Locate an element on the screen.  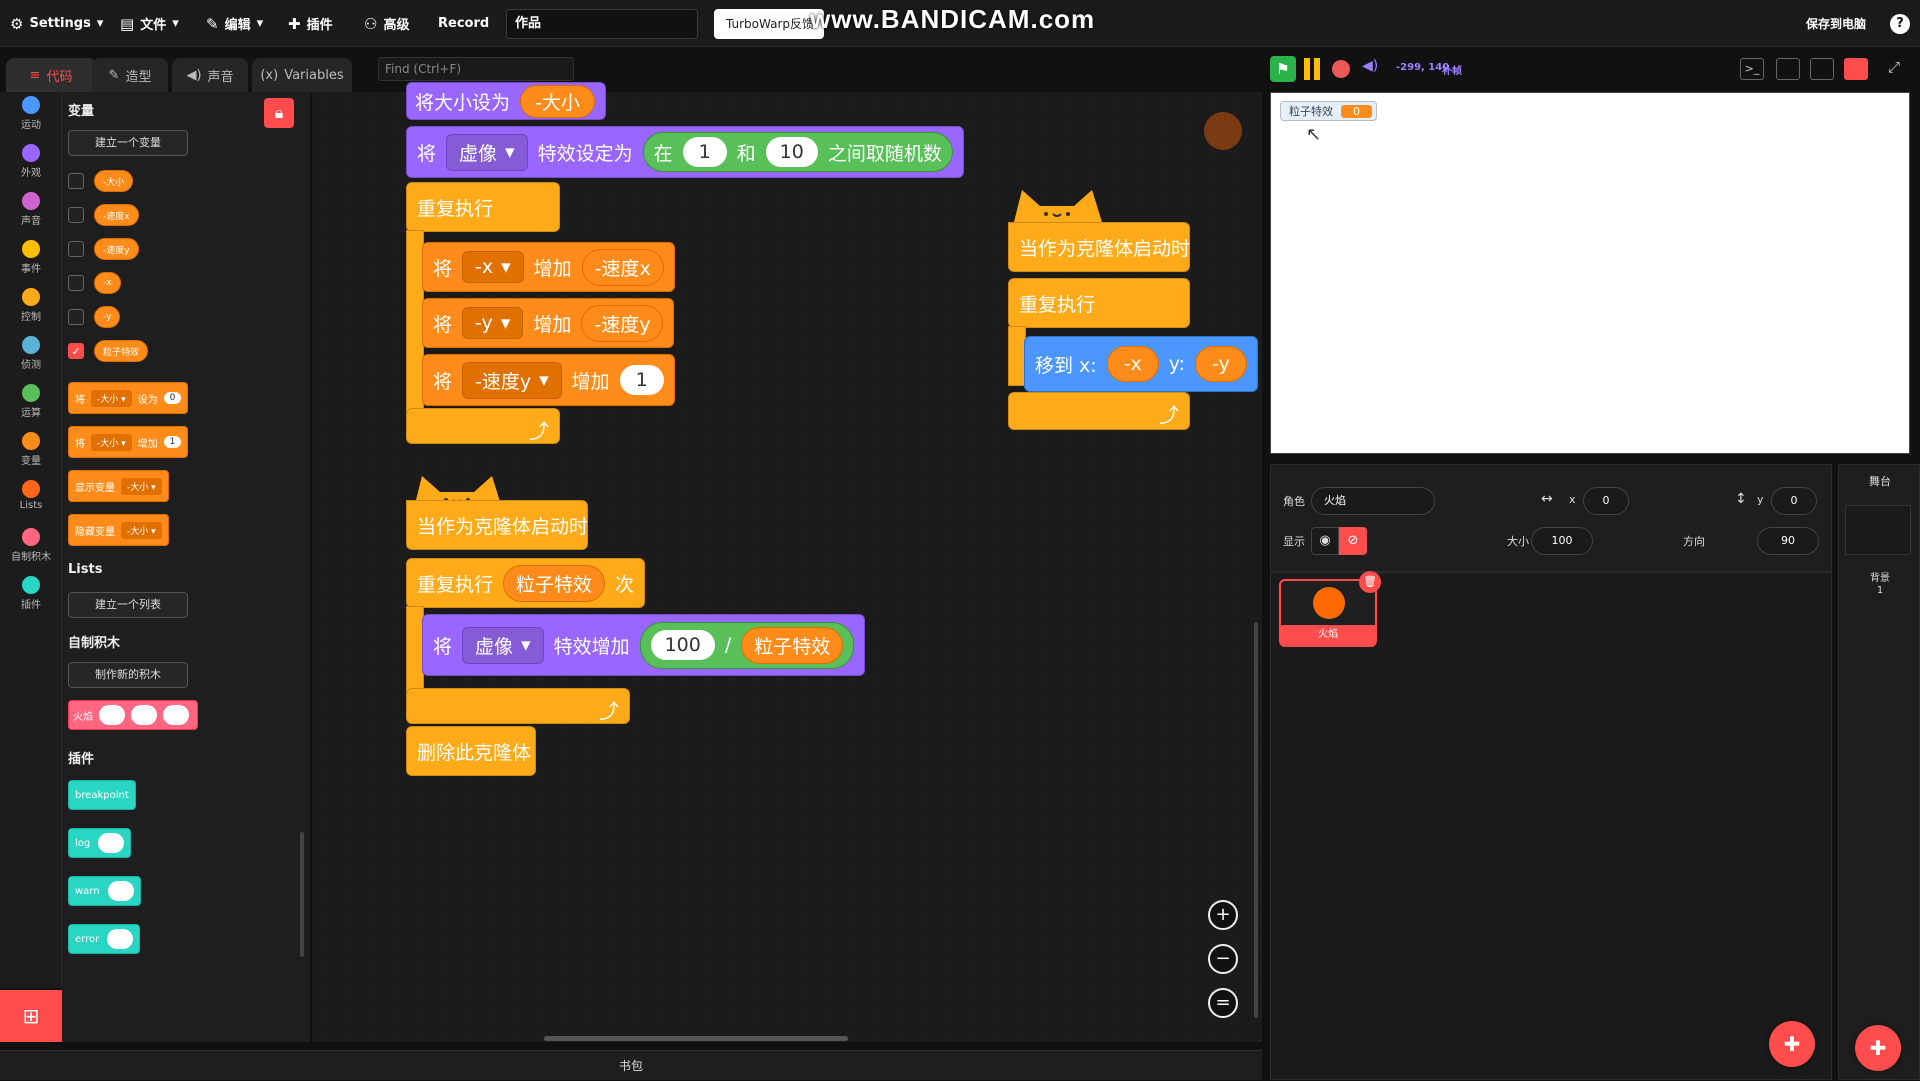
variable-reporter: -x is located at coordinates (107, 283).